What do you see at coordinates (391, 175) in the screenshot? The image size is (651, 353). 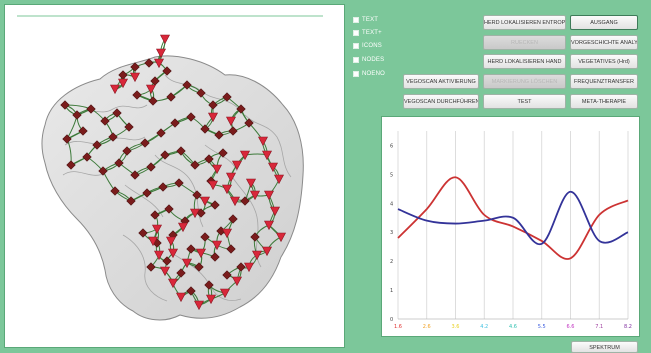 I see `y-tick-label: 5` at bounding box center [391, 175].